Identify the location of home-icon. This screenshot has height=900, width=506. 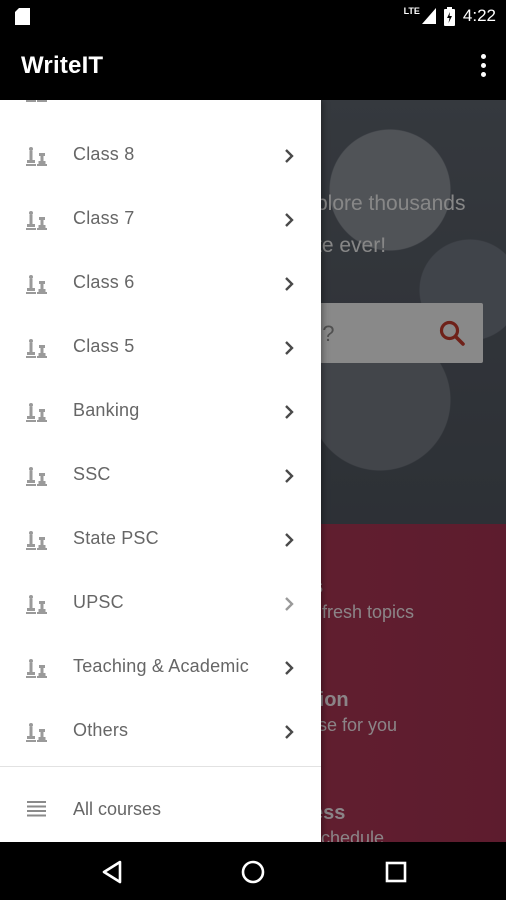
(253, 872).